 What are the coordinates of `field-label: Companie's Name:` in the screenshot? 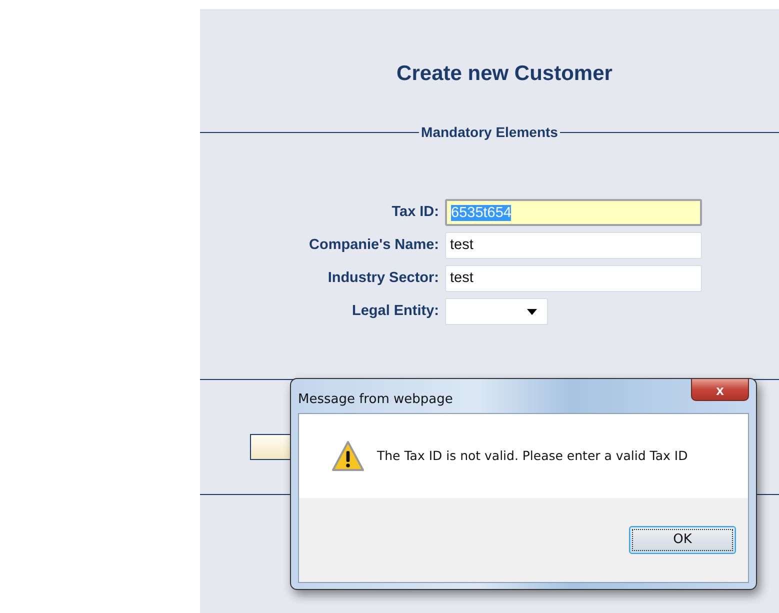 It's located at (374, 245).